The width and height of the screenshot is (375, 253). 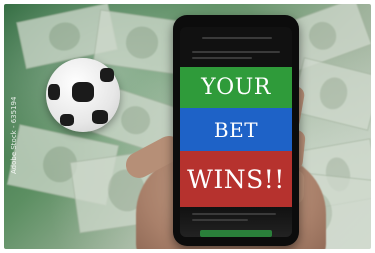 I want to click on screen-header, so click(x=236, y=40).